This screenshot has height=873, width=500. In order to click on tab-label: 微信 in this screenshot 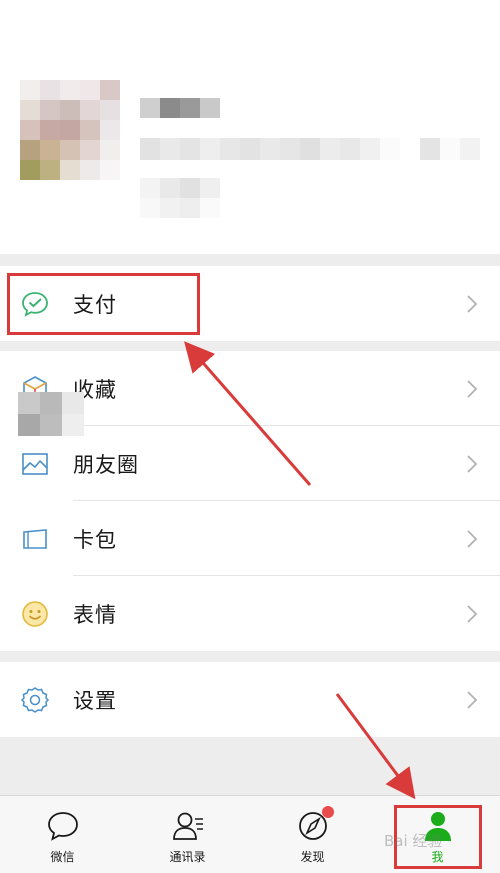, I will do `click(62, 857)`.